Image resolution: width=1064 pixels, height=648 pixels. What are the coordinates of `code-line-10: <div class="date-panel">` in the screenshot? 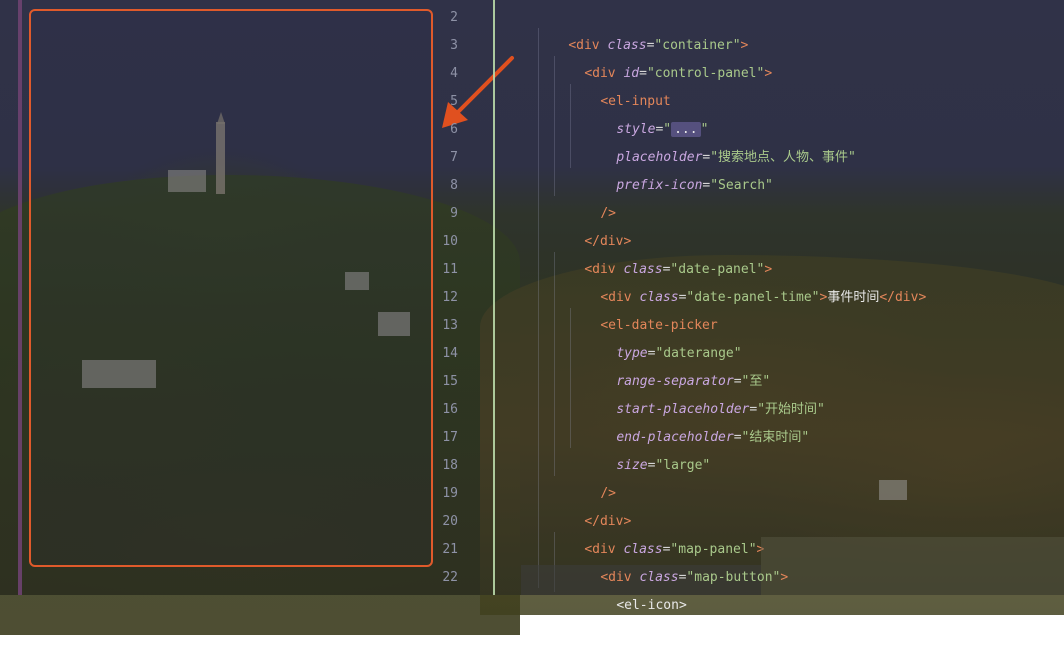 It's located at (662, 252).